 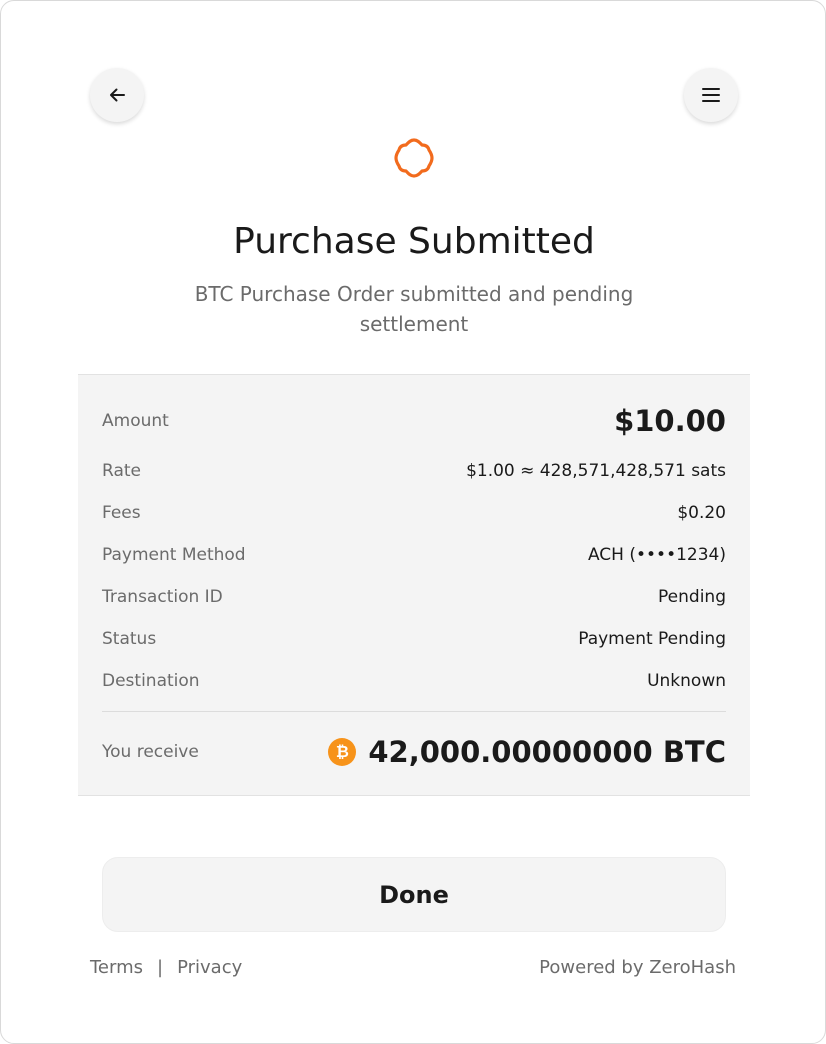 What do you see at coordinates (414, 471) in the screenshot?
I see `rate-row: Rate $1.00 ≈ 428,571,428,571 sats` at bounding box center [414, 471].